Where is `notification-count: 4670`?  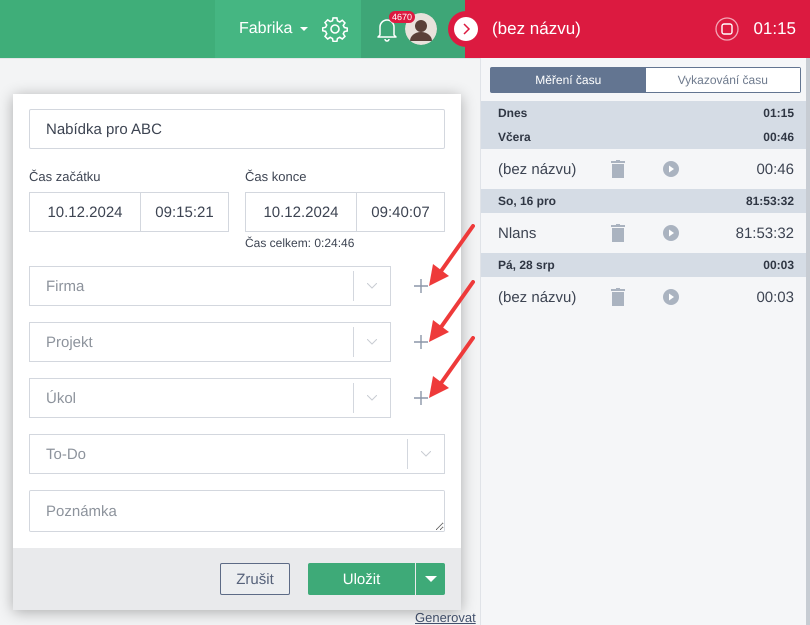
notification-count: 4670 is located at coordinates (402, 17).